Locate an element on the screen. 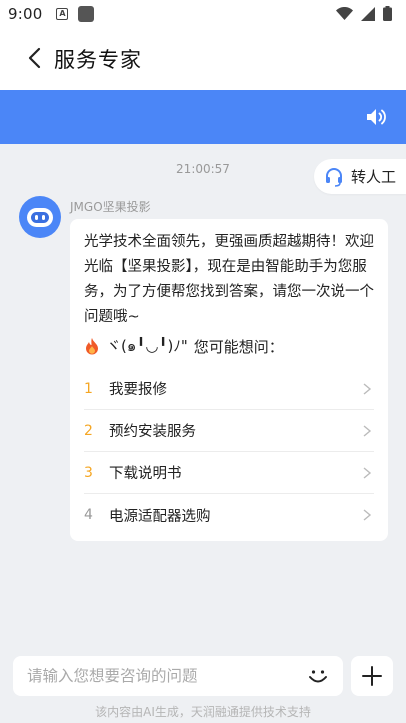 The width and height of the screenshot is (406, 723). kaomoji: ヾ(๑╹◡╹)ﾉ" is located at coordinates (147, 346).